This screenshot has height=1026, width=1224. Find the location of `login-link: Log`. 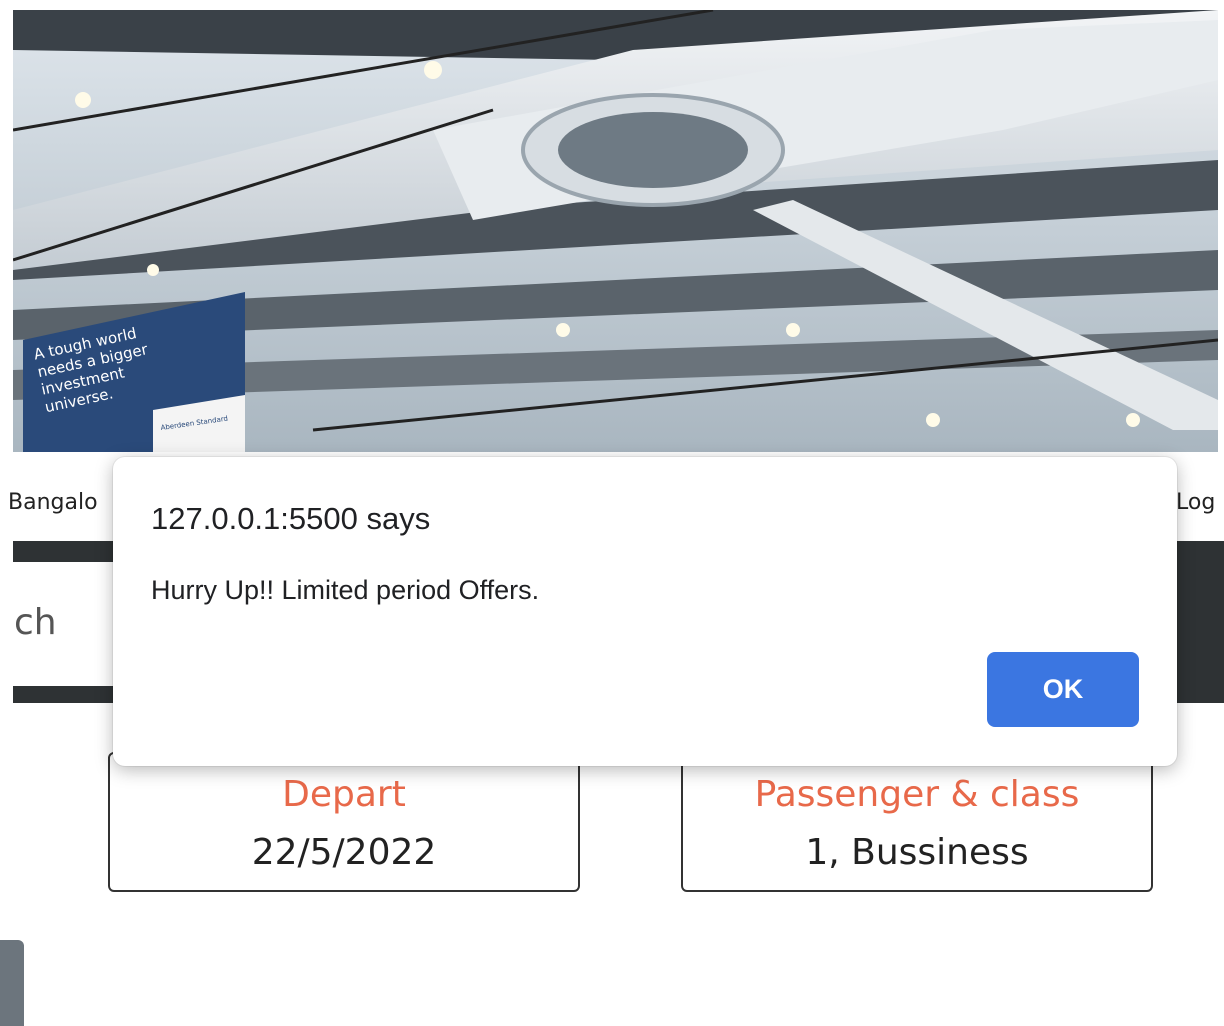

login-link: Log is located at coordinates (1195, 502).